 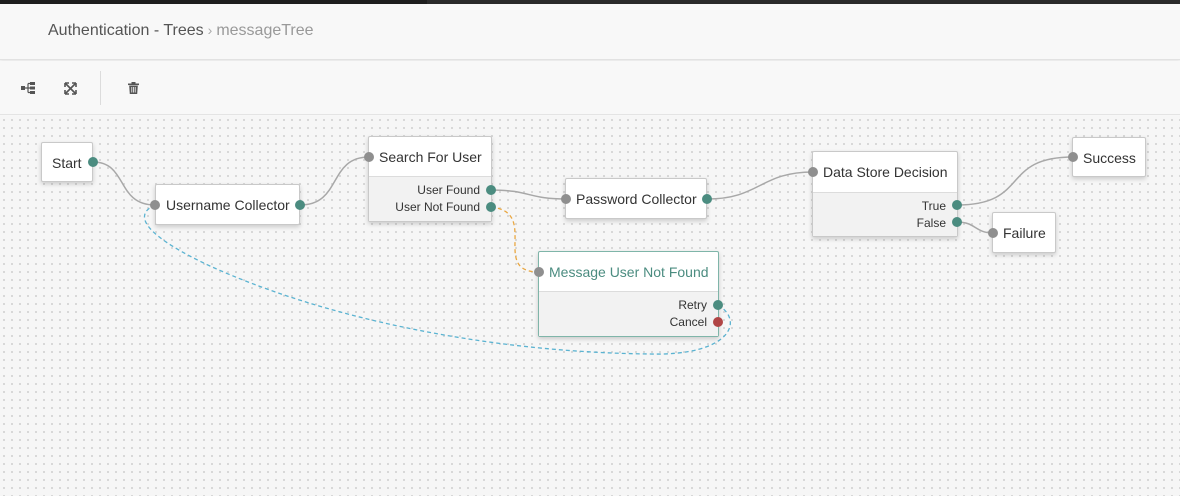 What do you see at coordinates (628, 313) in the screenshot?
I see `node-message-outcomes: Retry Cancel` at bounding box center [628, 313].